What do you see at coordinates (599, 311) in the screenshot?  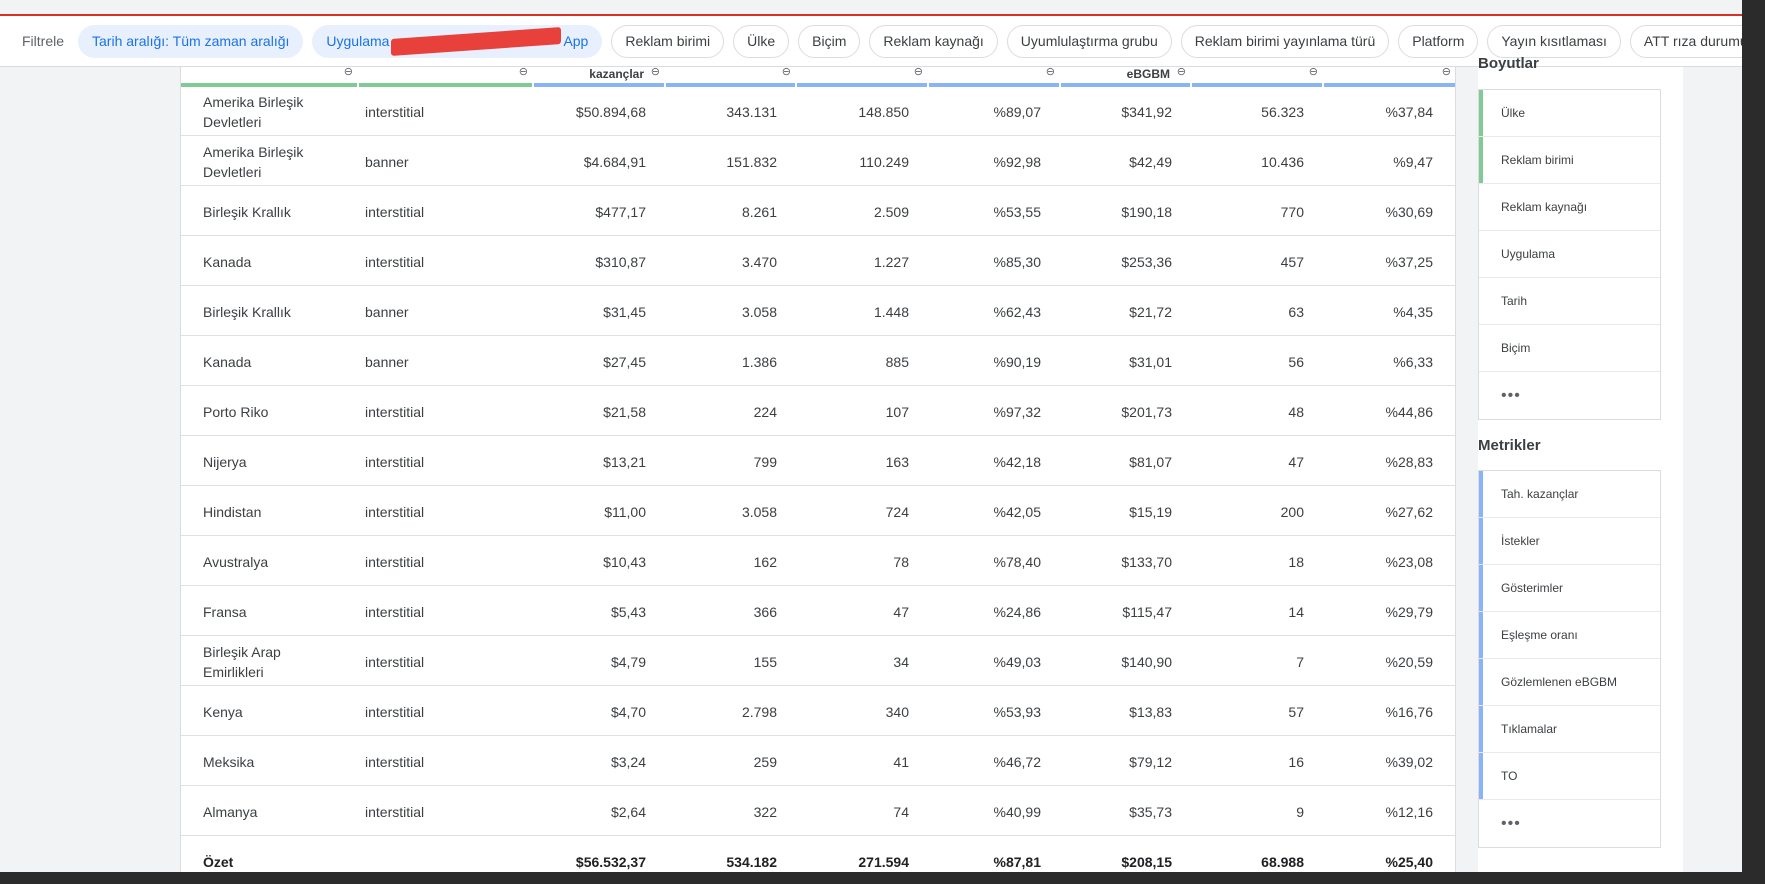 I see `cell-est-earnings: $31,45` at bounding box center [599, 311].